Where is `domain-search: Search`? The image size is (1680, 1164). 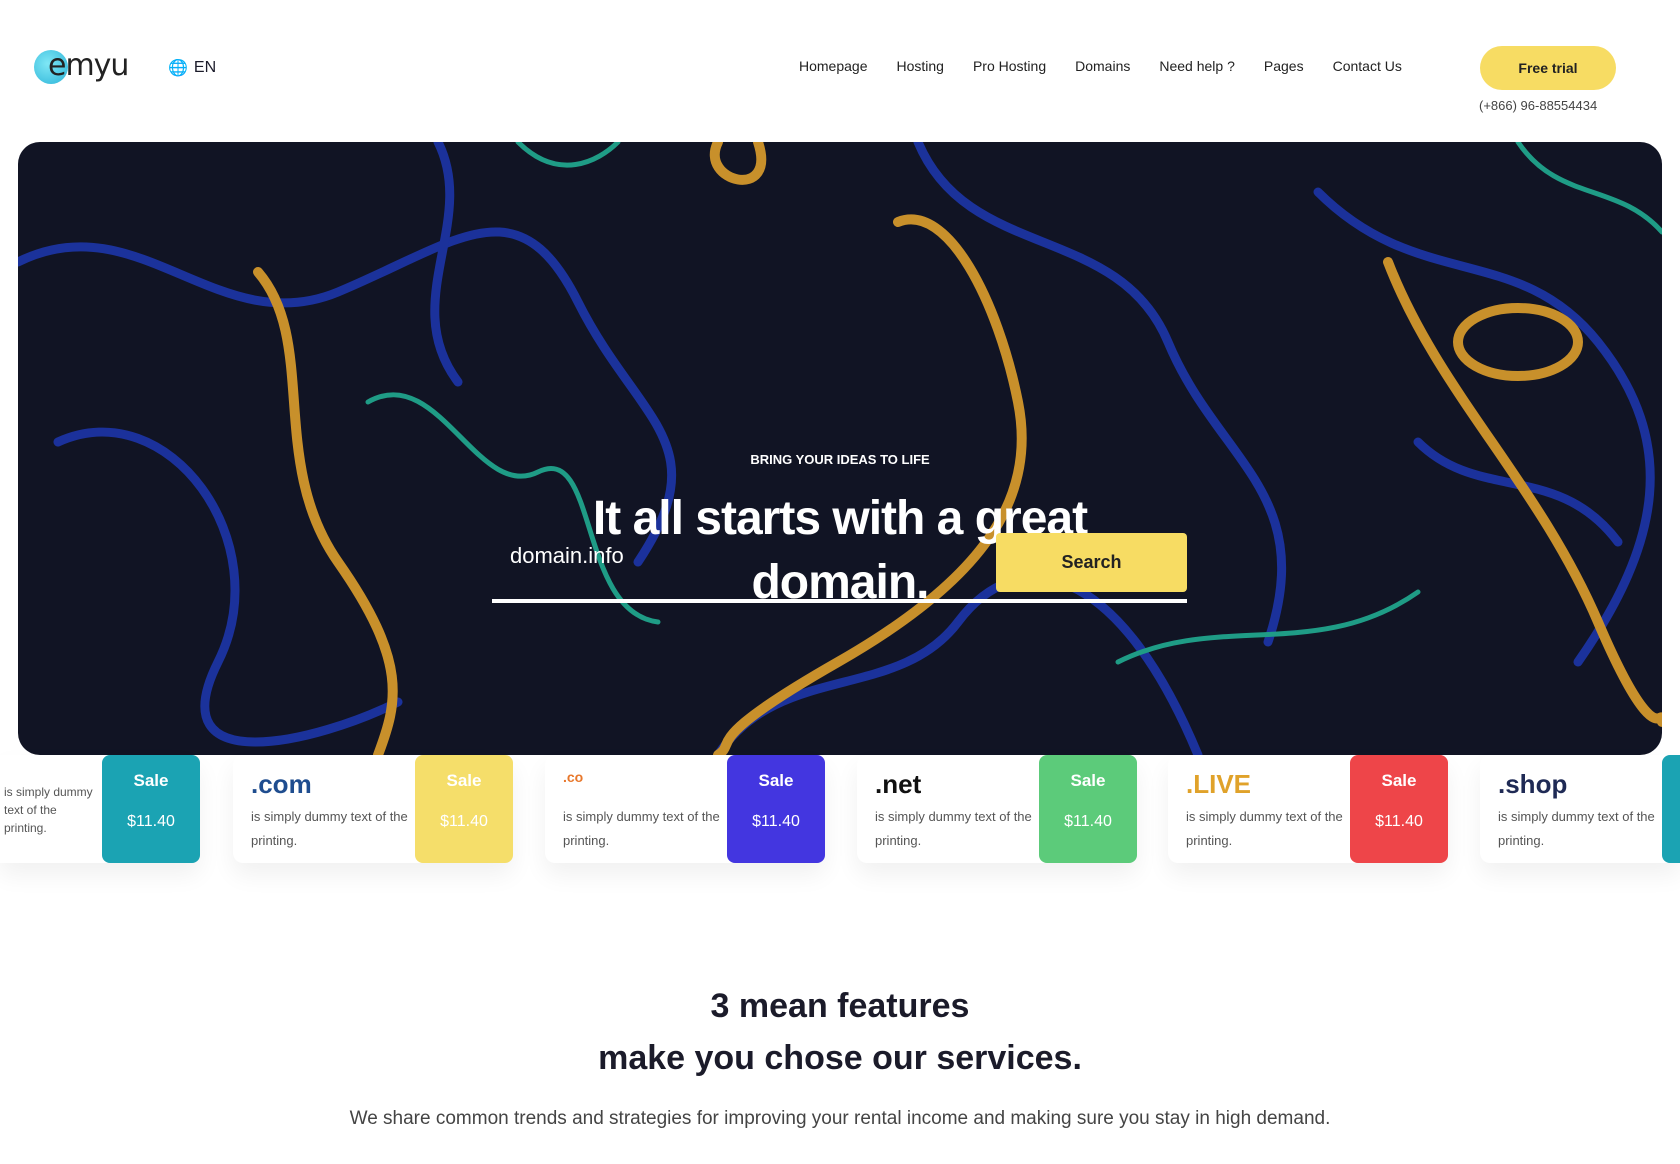 domain-search: Search is located at coordinates (839, 568).